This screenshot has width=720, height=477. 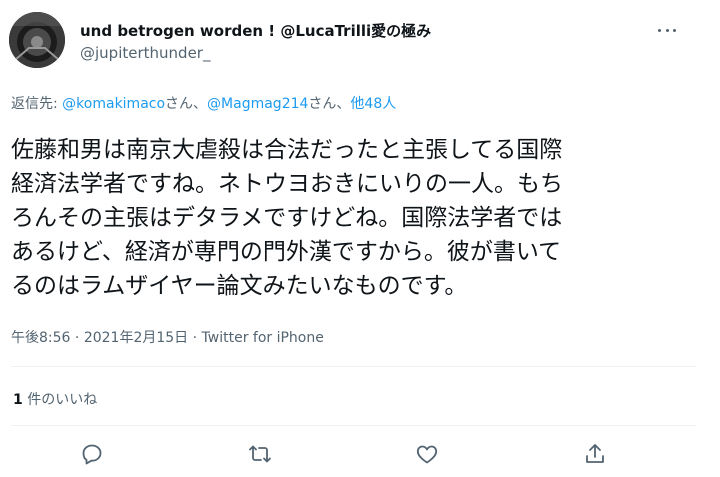 I want to click on reply-prefix: 返信先:, so click(x=37, y=104).